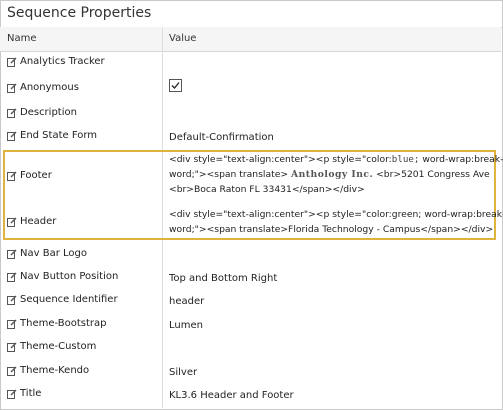 Image resolution: width=503 pixels, height=410 pixels. I want to click on property-name: Description, so click(42, 112).